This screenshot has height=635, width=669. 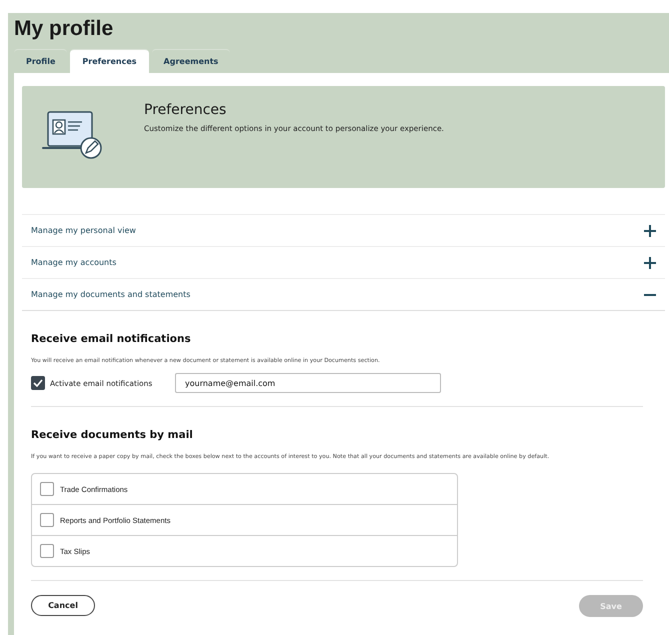 I want to click on accordion-header: Manage my accounts, so click(x=343, y=262).